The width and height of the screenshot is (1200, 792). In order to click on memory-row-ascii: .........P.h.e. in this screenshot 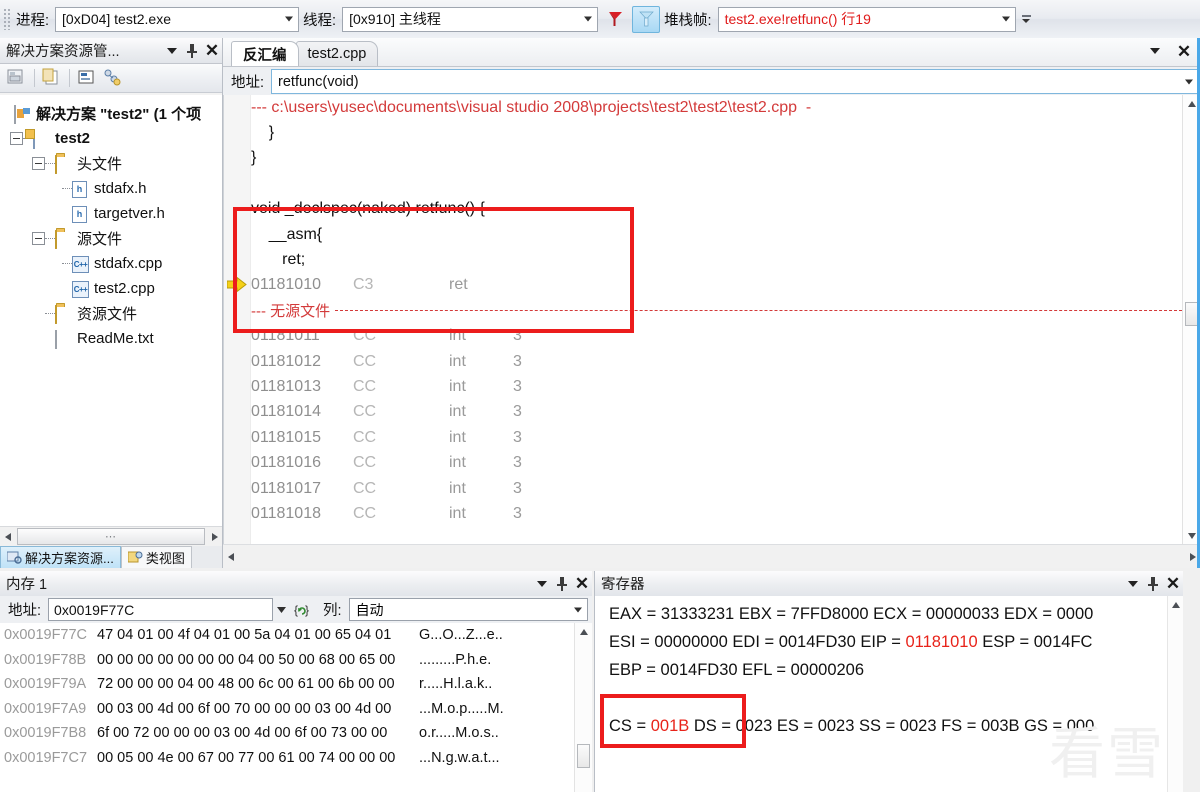, I will do `click(455, 659)`.